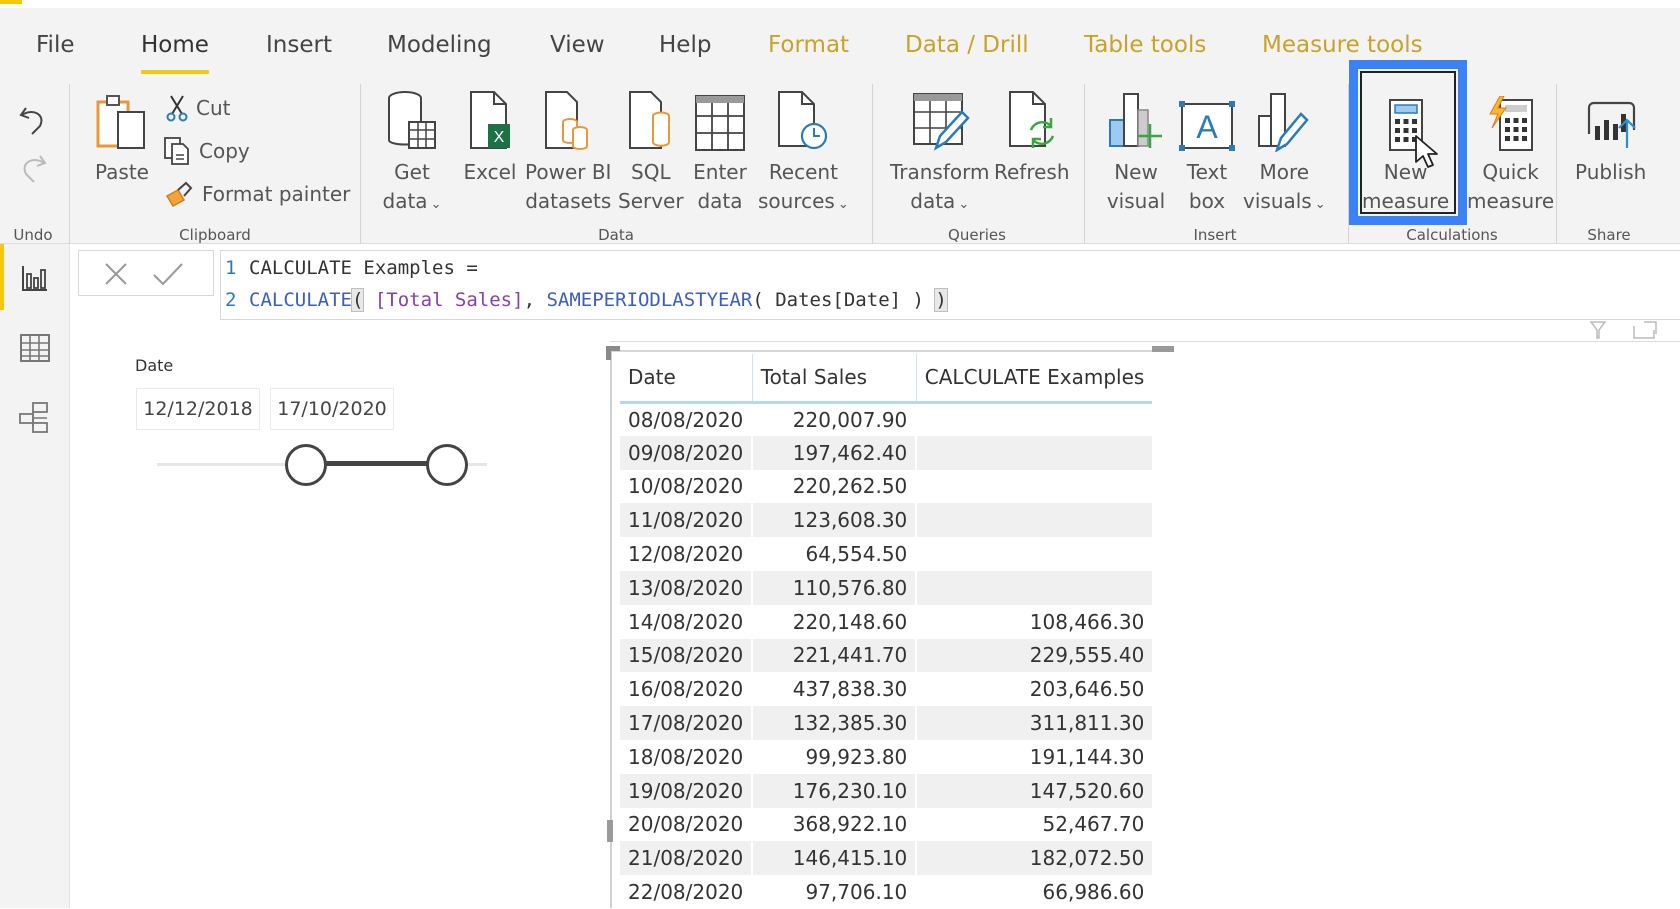  What do you see at coordinates (305, 465) in the screenshot?
I see `slider-start-handle` at bounding box center [305, 465].